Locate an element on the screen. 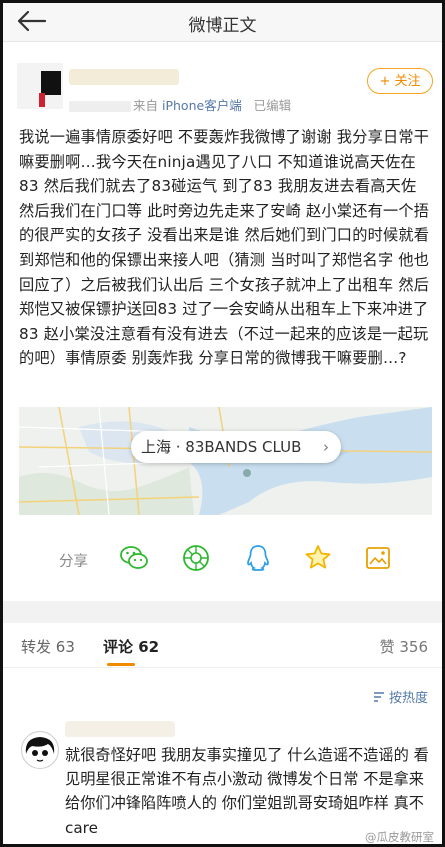  location-map: 上海 · 83BANDS CLUB › is located at coordinates (225, 461).